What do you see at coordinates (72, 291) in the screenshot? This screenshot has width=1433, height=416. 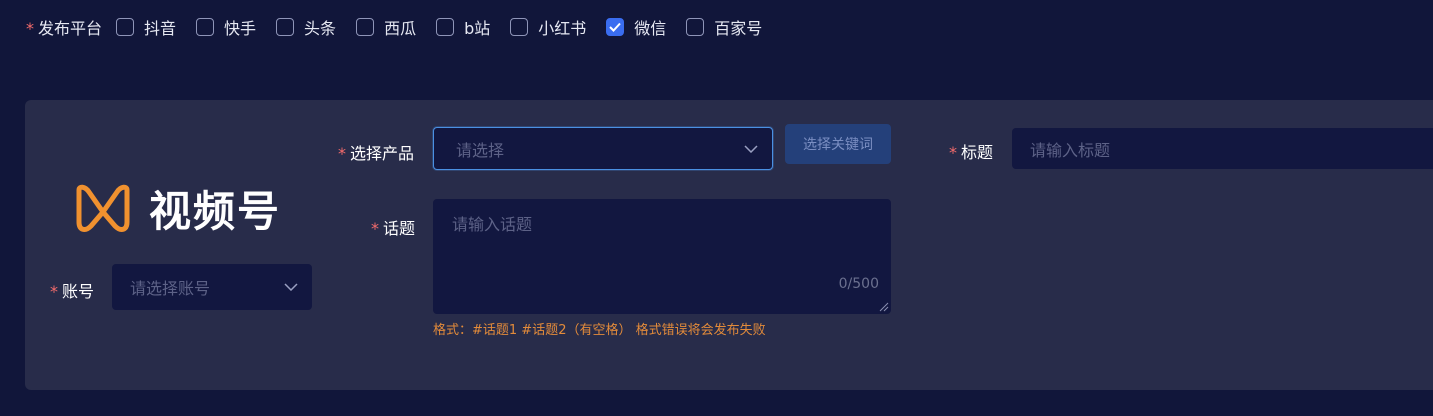 I see `account-label: * 账号` at bounding box center [72, 291].